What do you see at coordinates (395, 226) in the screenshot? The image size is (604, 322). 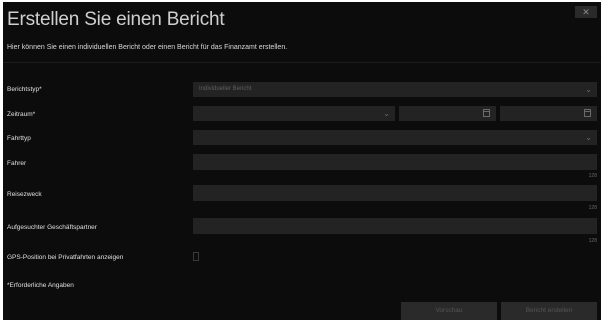 I see `partner-input` at bounding box center [395, 226].